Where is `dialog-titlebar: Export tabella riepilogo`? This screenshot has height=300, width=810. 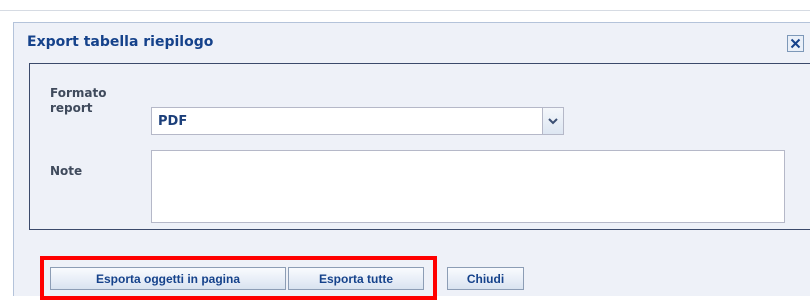 dialog-titlebar: Export tabella riepilogo is located at coordinates (412, 43).